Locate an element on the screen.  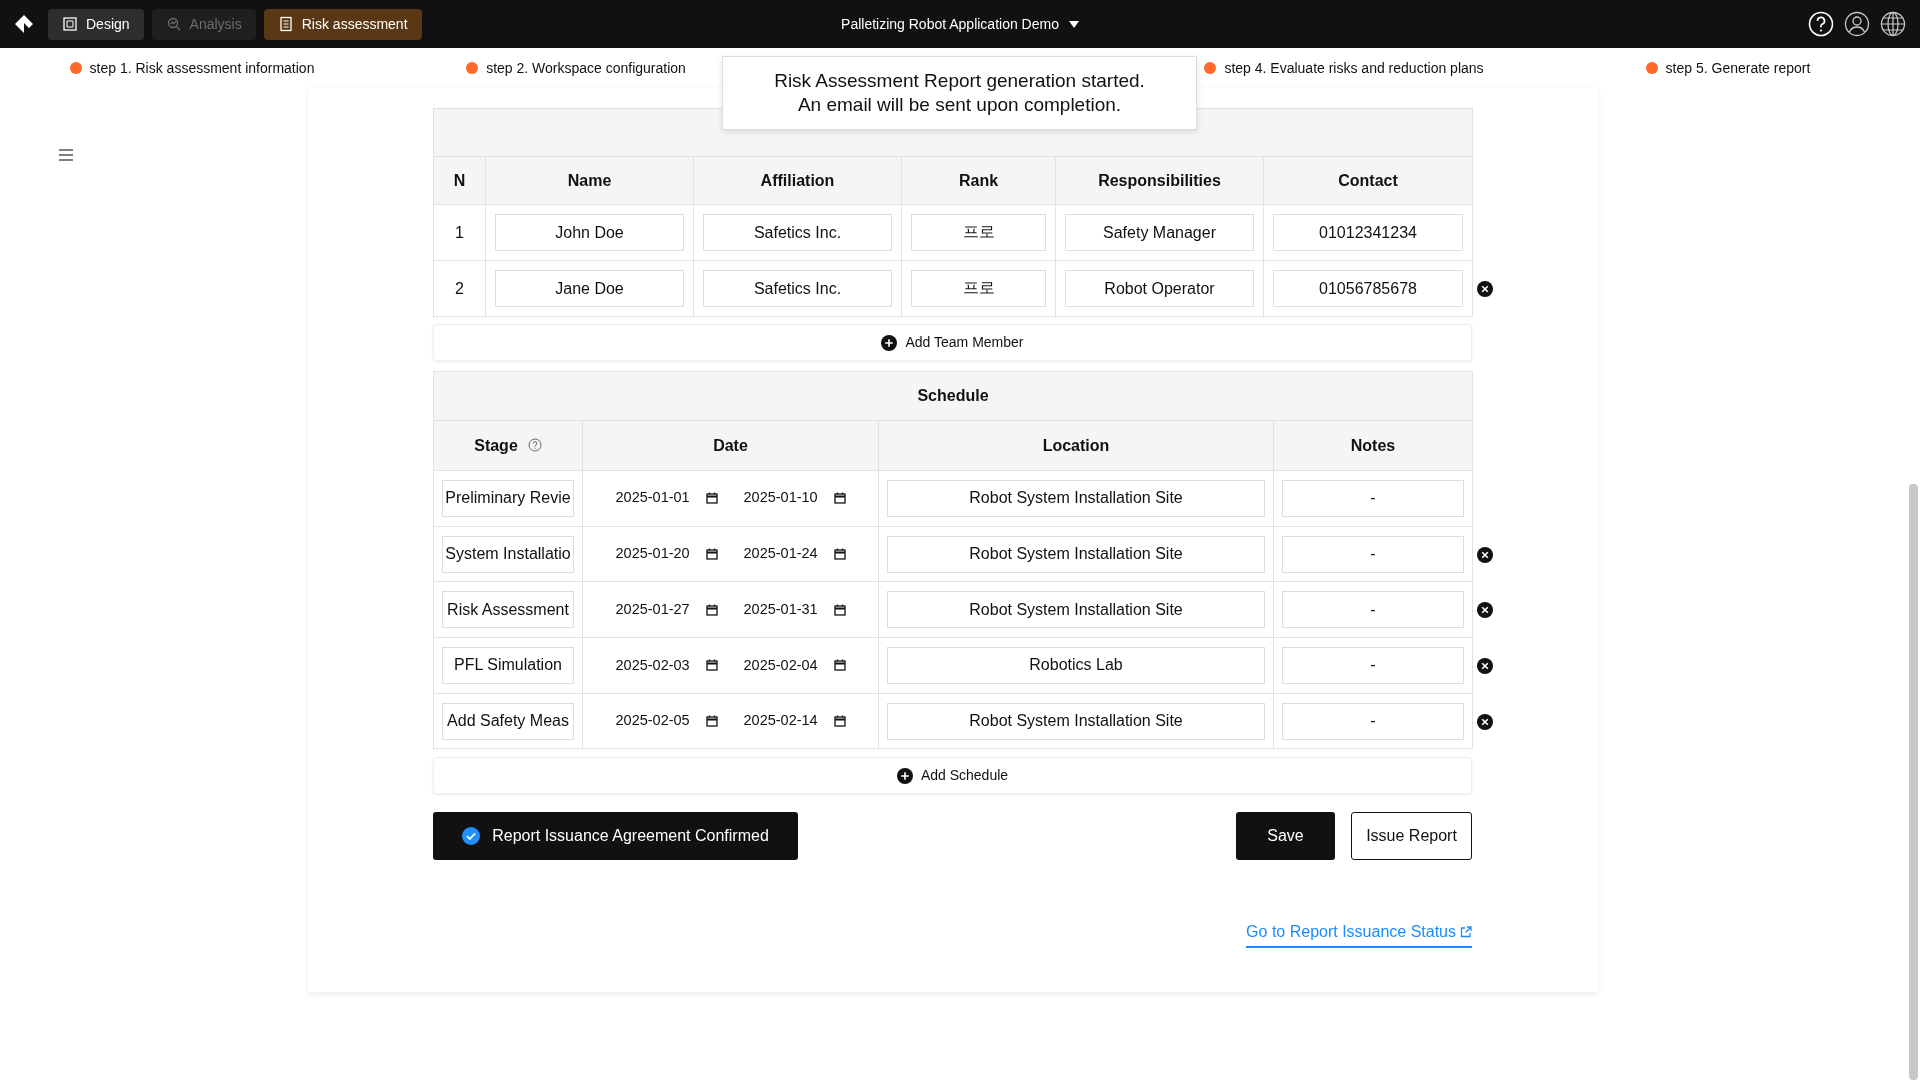
name-field: John Doe is located at coordinates (589, 232).